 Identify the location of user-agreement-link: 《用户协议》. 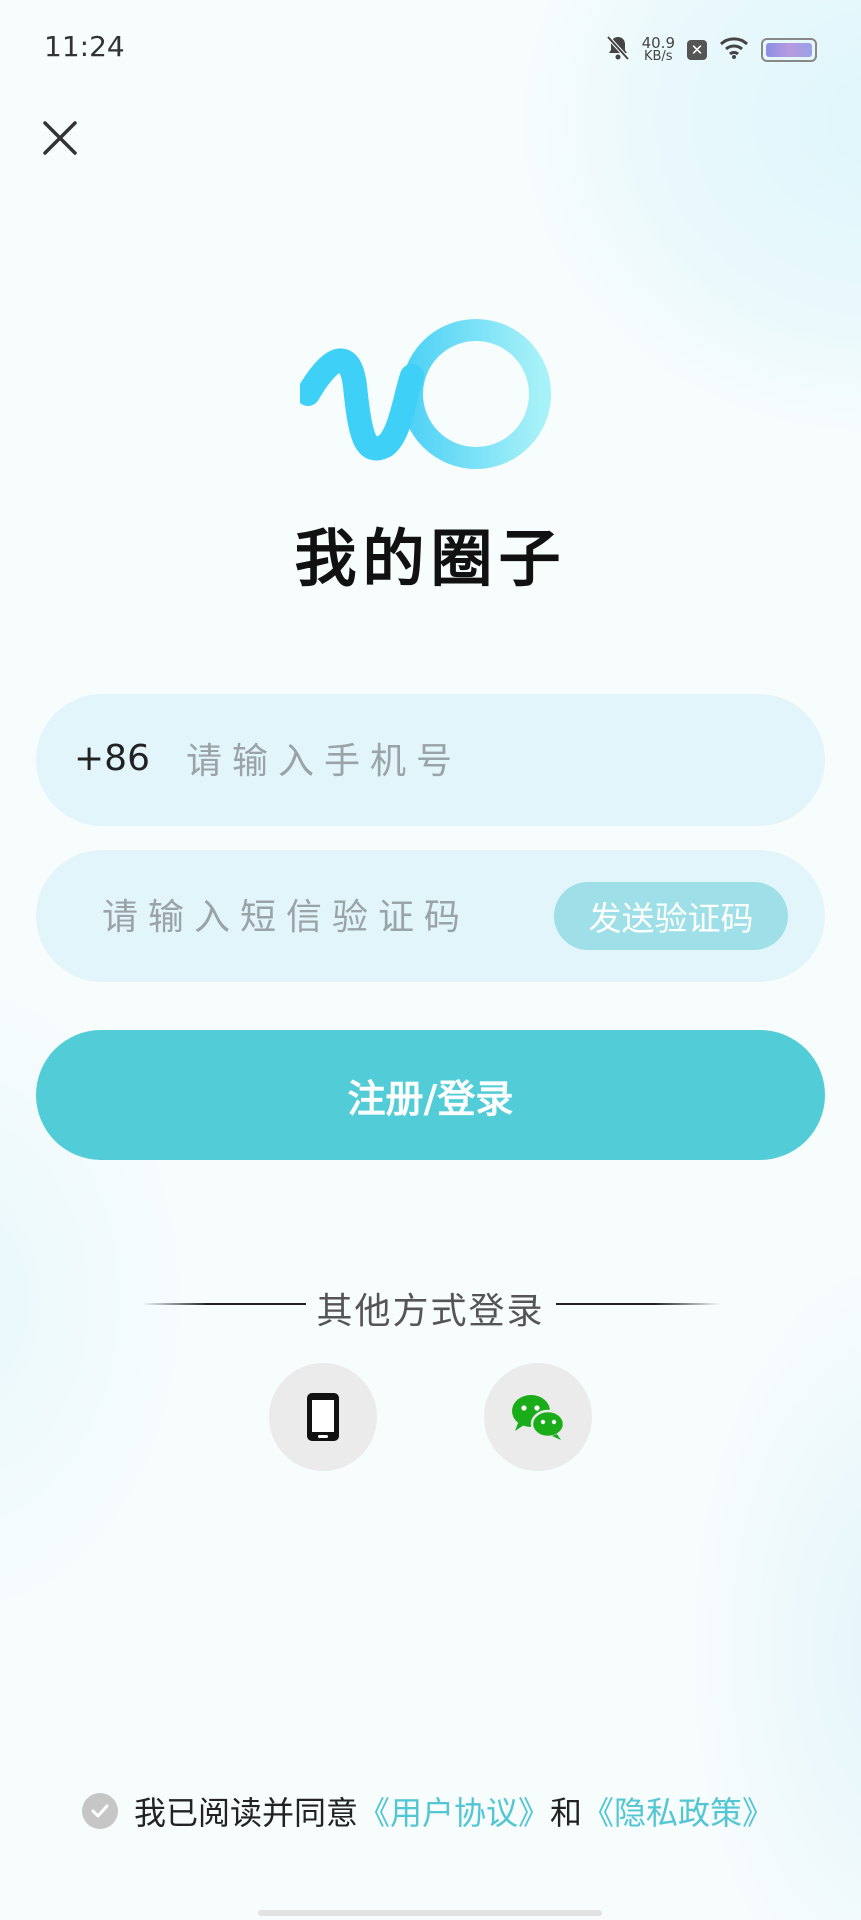
(454, 1811).